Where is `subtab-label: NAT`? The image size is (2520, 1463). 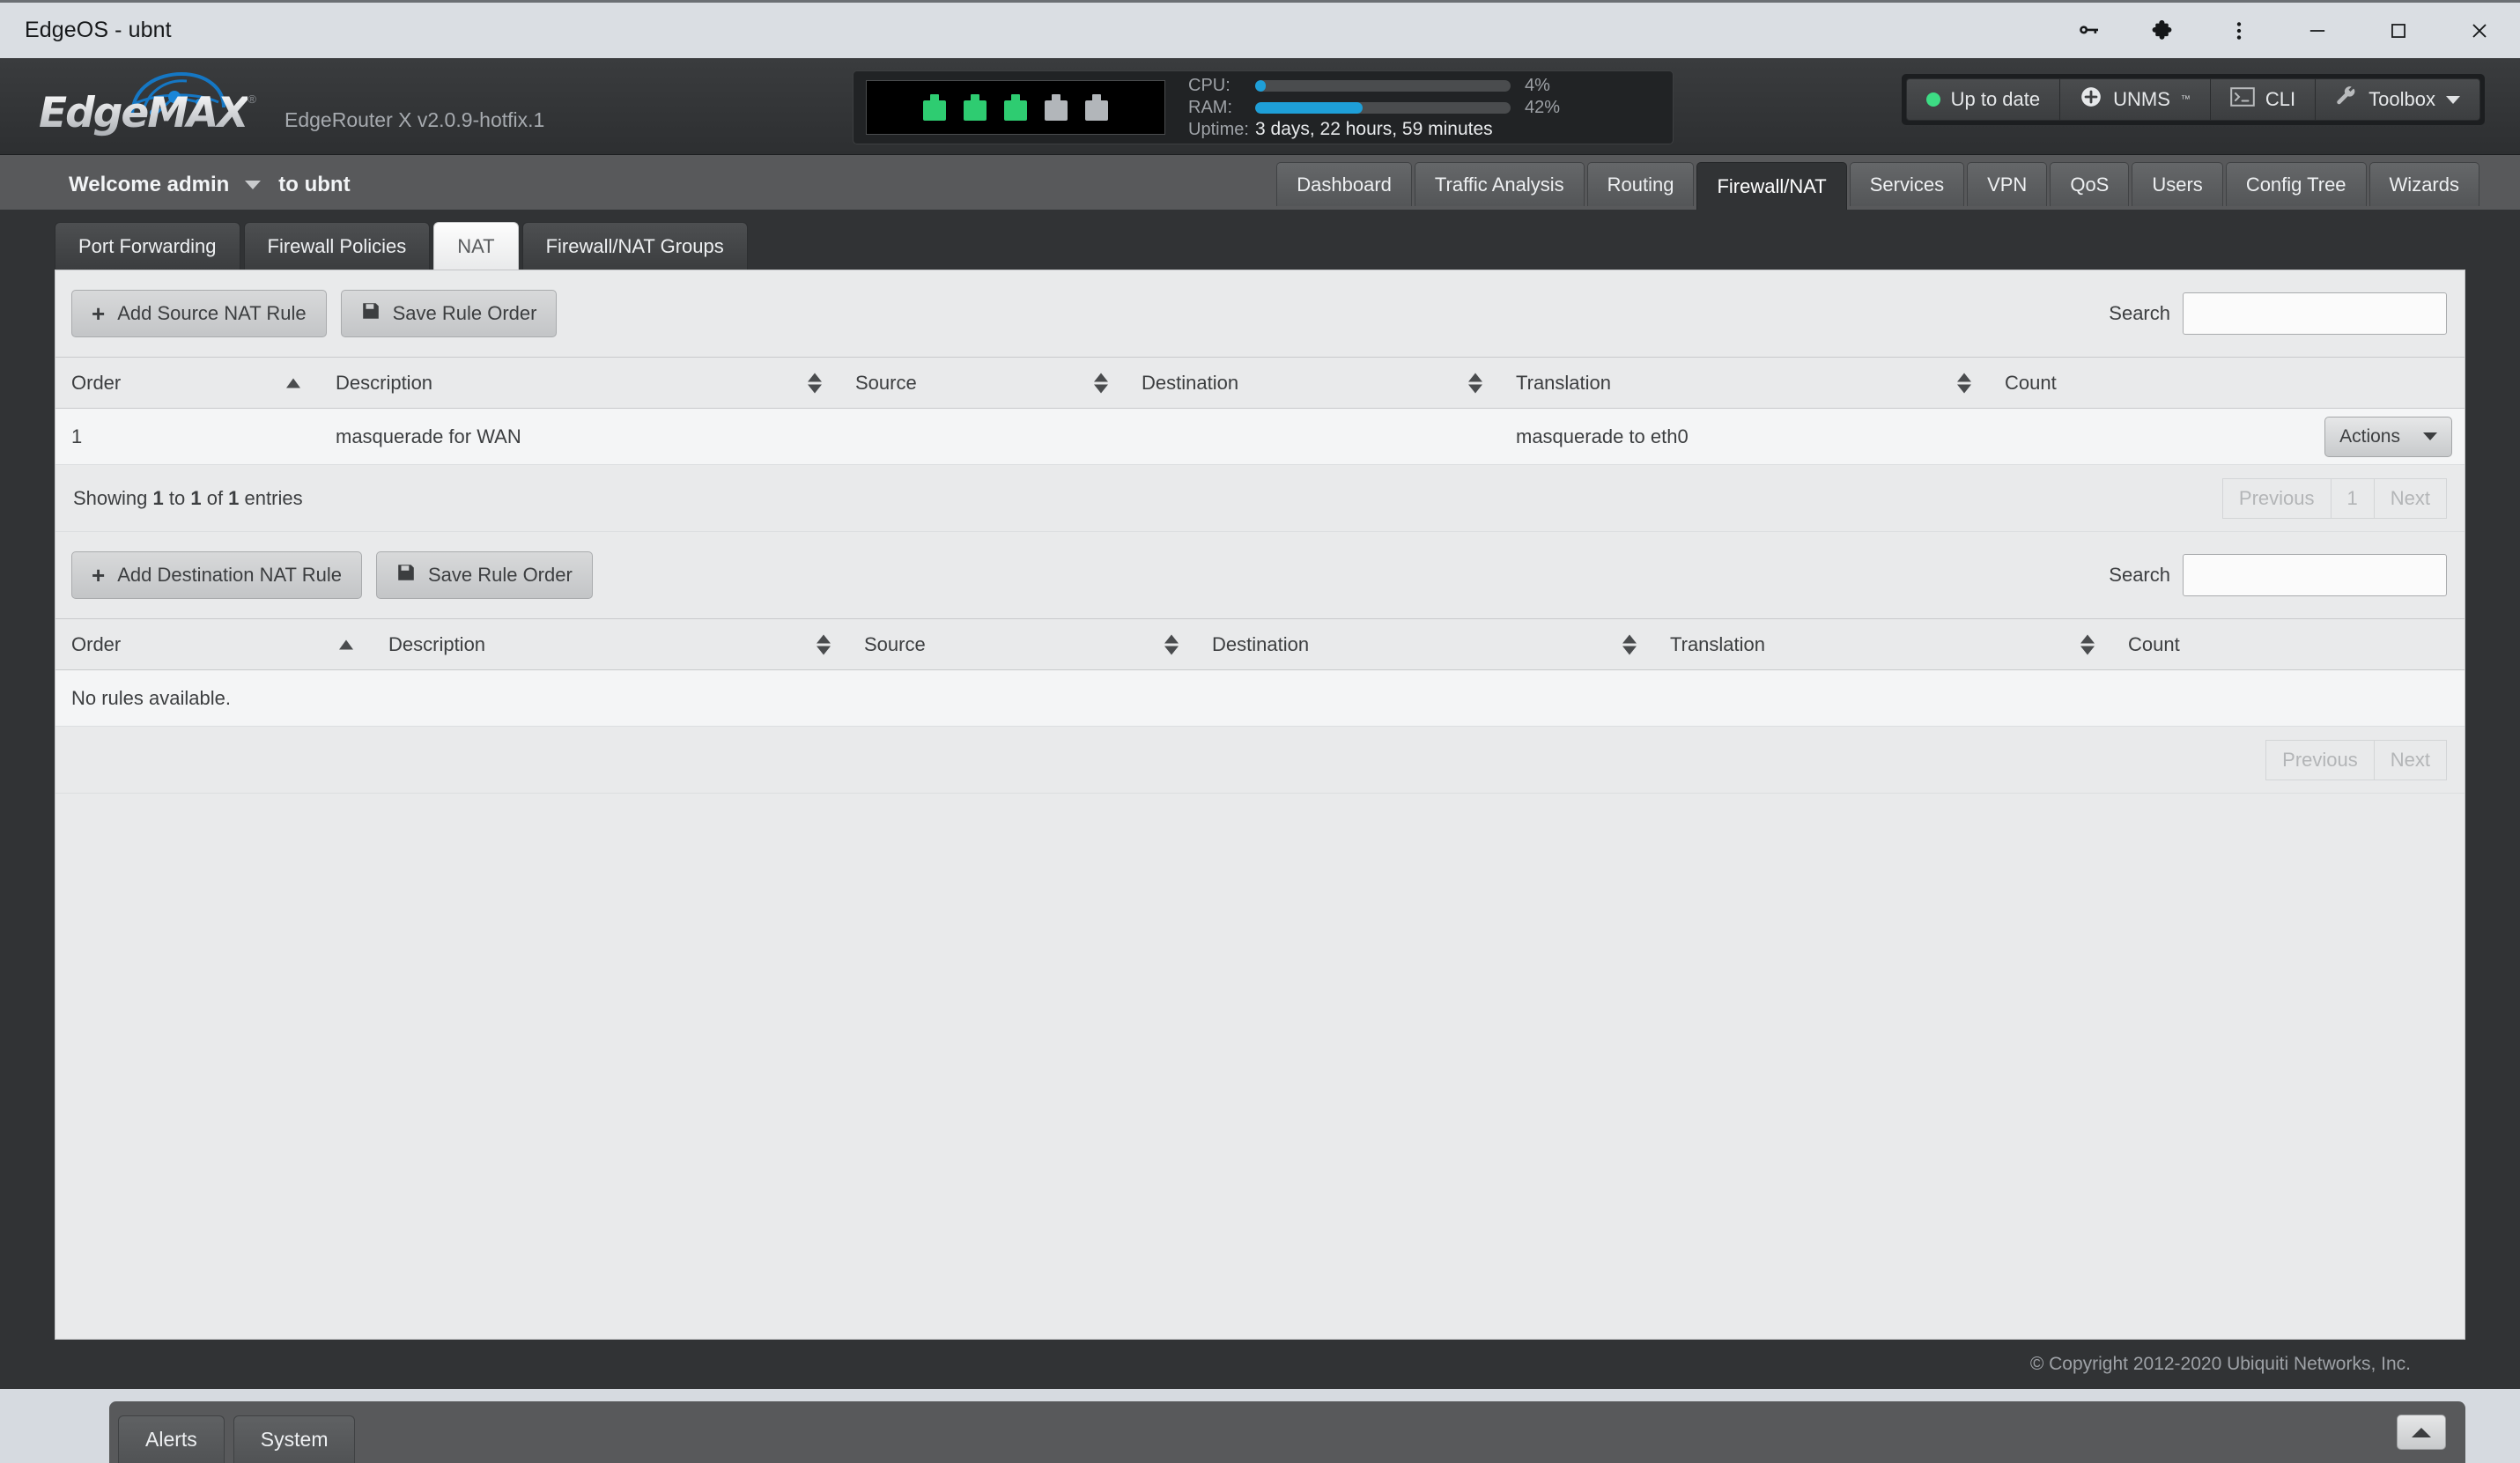 subtab-label: NAT is located at coordinates (476, 245).